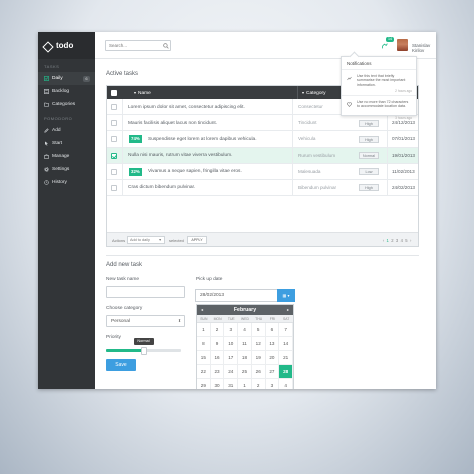 This screenshot has height=474, width=474. I want to click on add-task-title: Add new task, so click(124, 265).